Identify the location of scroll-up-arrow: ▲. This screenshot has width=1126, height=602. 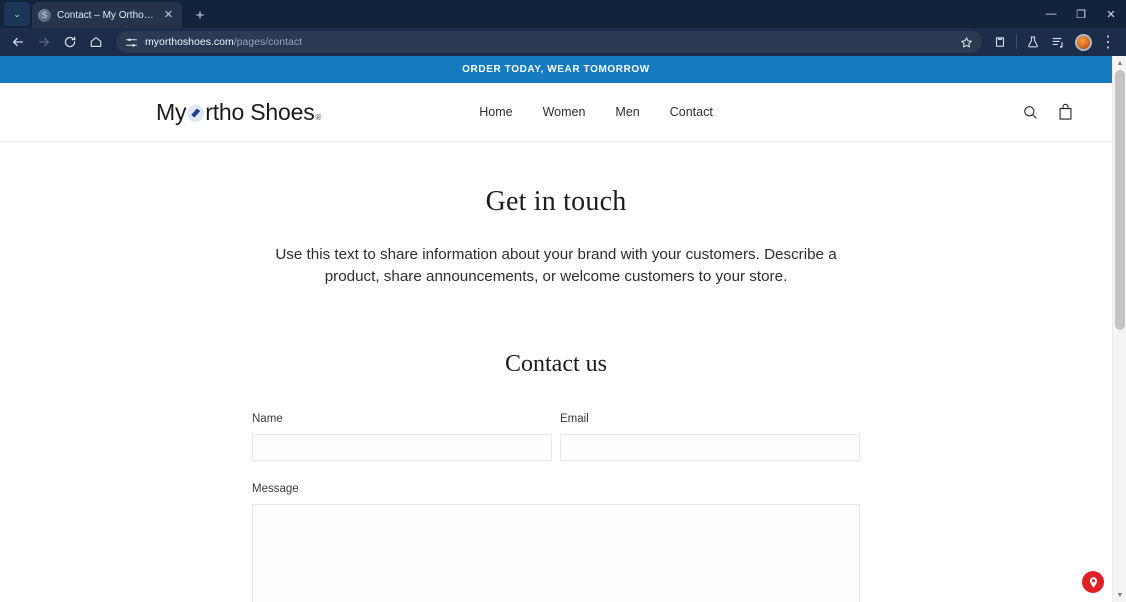
(1119, 63).